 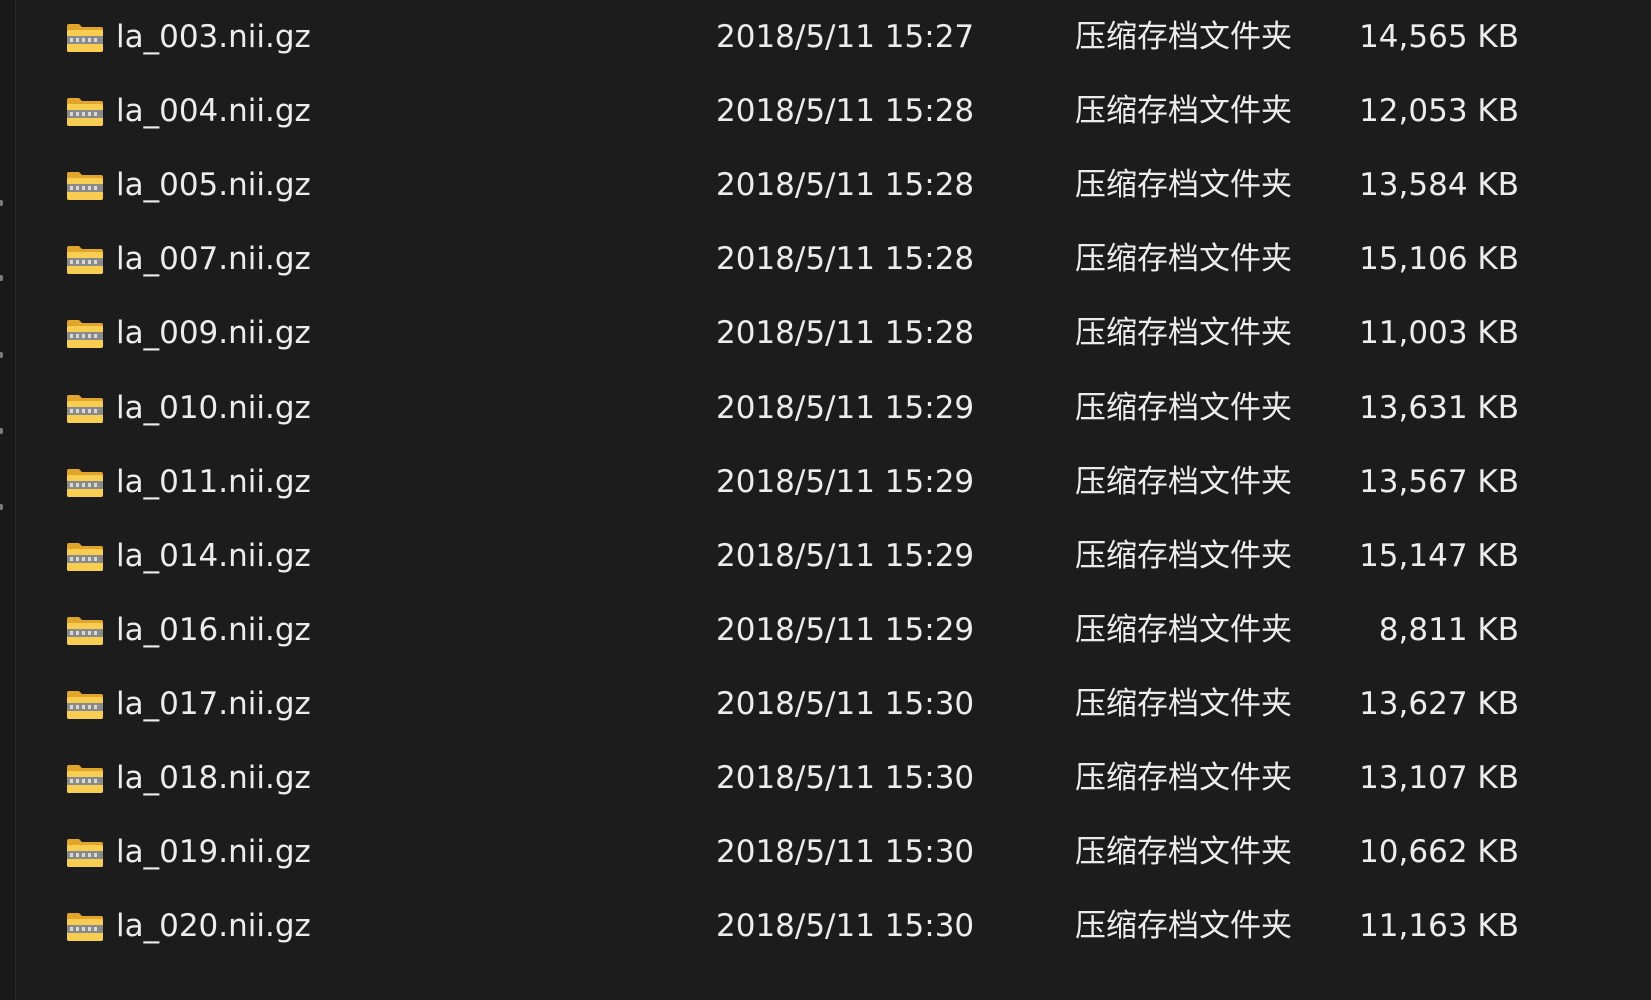 I want to click on file-name: la_009.nii.gz, so click(x=213, y=333).